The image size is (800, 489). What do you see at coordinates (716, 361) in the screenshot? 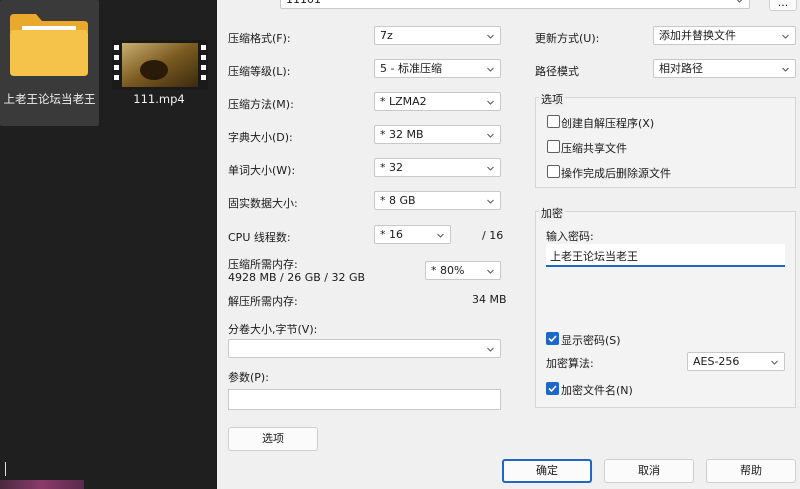
I see `encryption-method-value: AES-256` at bounding box center [716, 361].